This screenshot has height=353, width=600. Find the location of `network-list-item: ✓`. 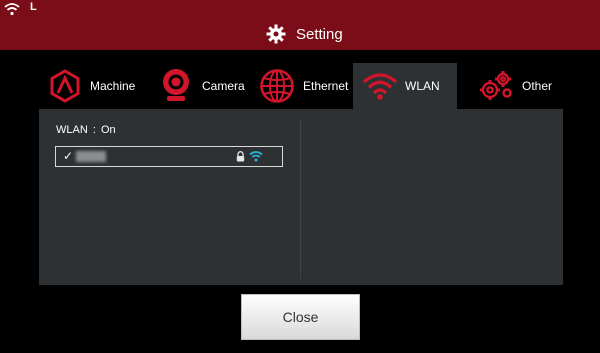

network-list-item: ✓ is located at coordinates (169, 156).